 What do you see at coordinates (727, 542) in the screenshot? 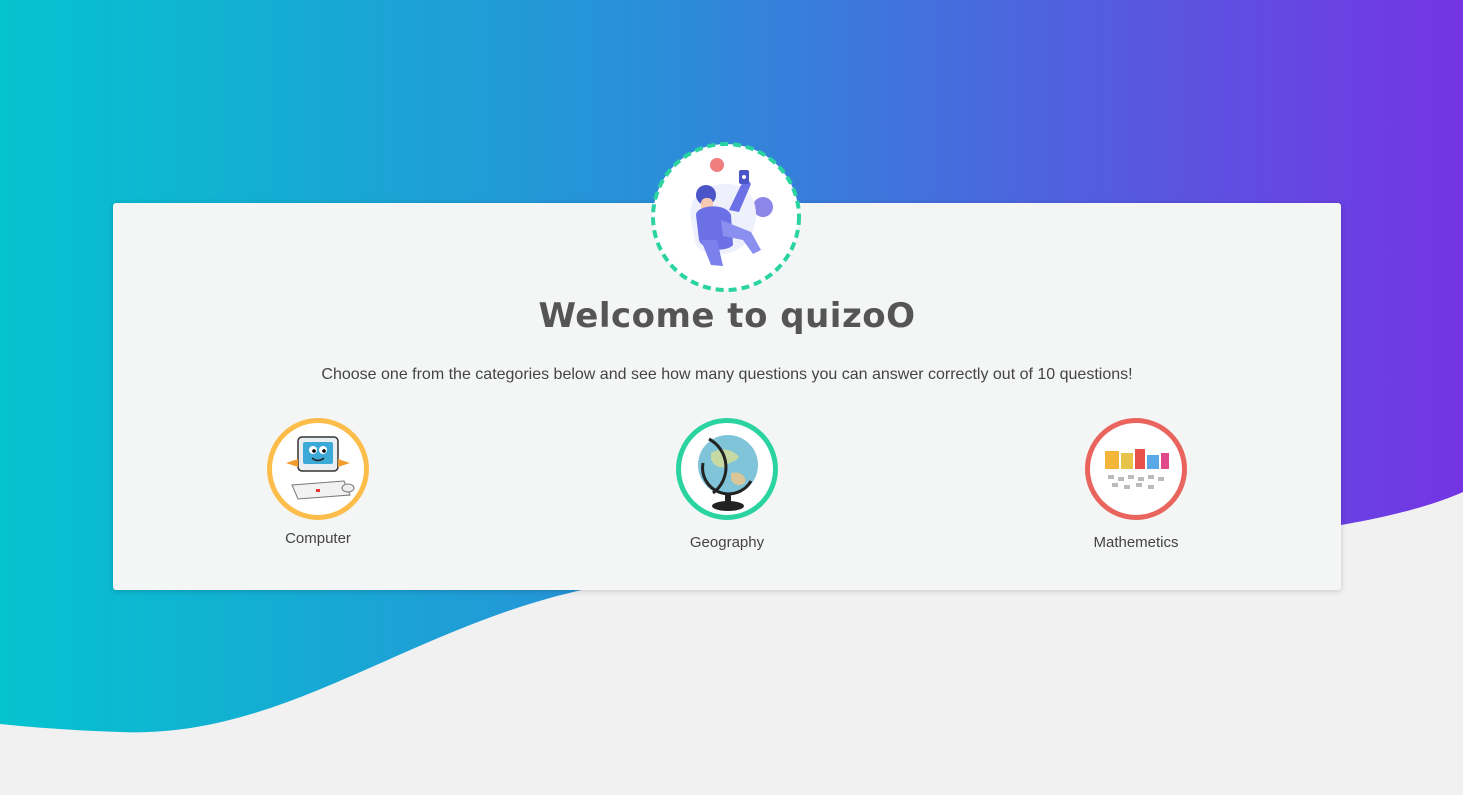
I see `category-label: Geography` at bounding box center [727, 542].